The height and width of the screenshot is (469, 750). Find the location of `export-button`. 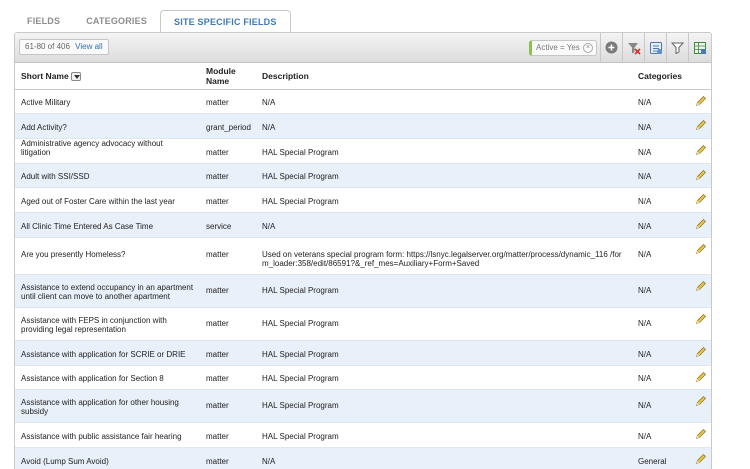

export-button is located at coordinates (655, 47).